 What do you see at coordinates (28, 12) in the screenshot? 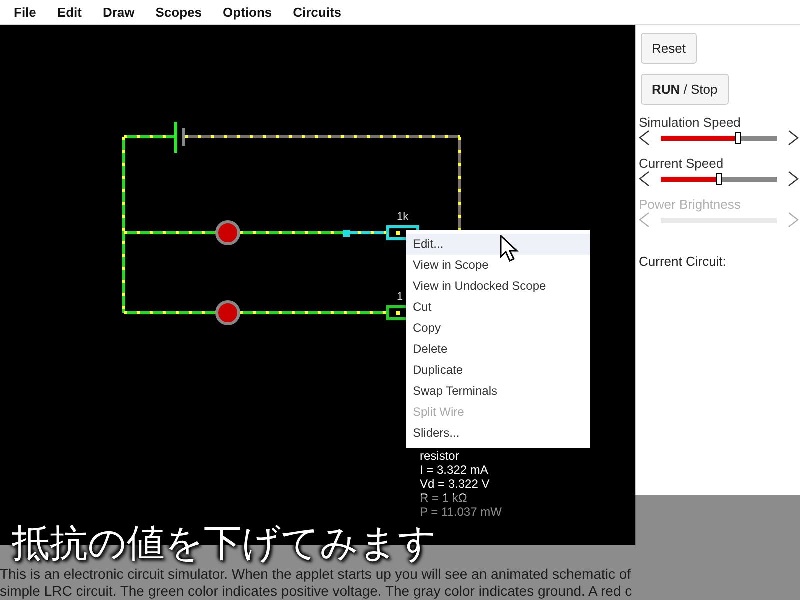
I see `menu-item: File` at bounding box center [28, 12].